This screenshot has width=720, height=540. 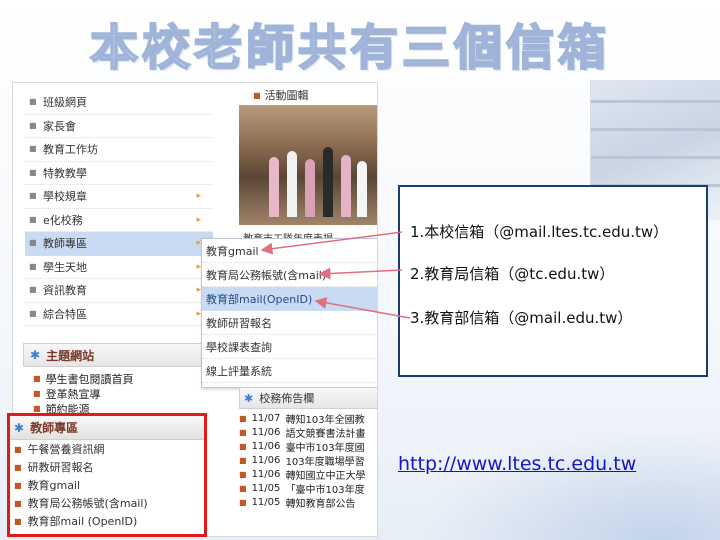 What do you see at coordinates (119, 103) in the screenshot?
I see `nav-item: ■ 班級網頁` at bounding box center [119, 103].